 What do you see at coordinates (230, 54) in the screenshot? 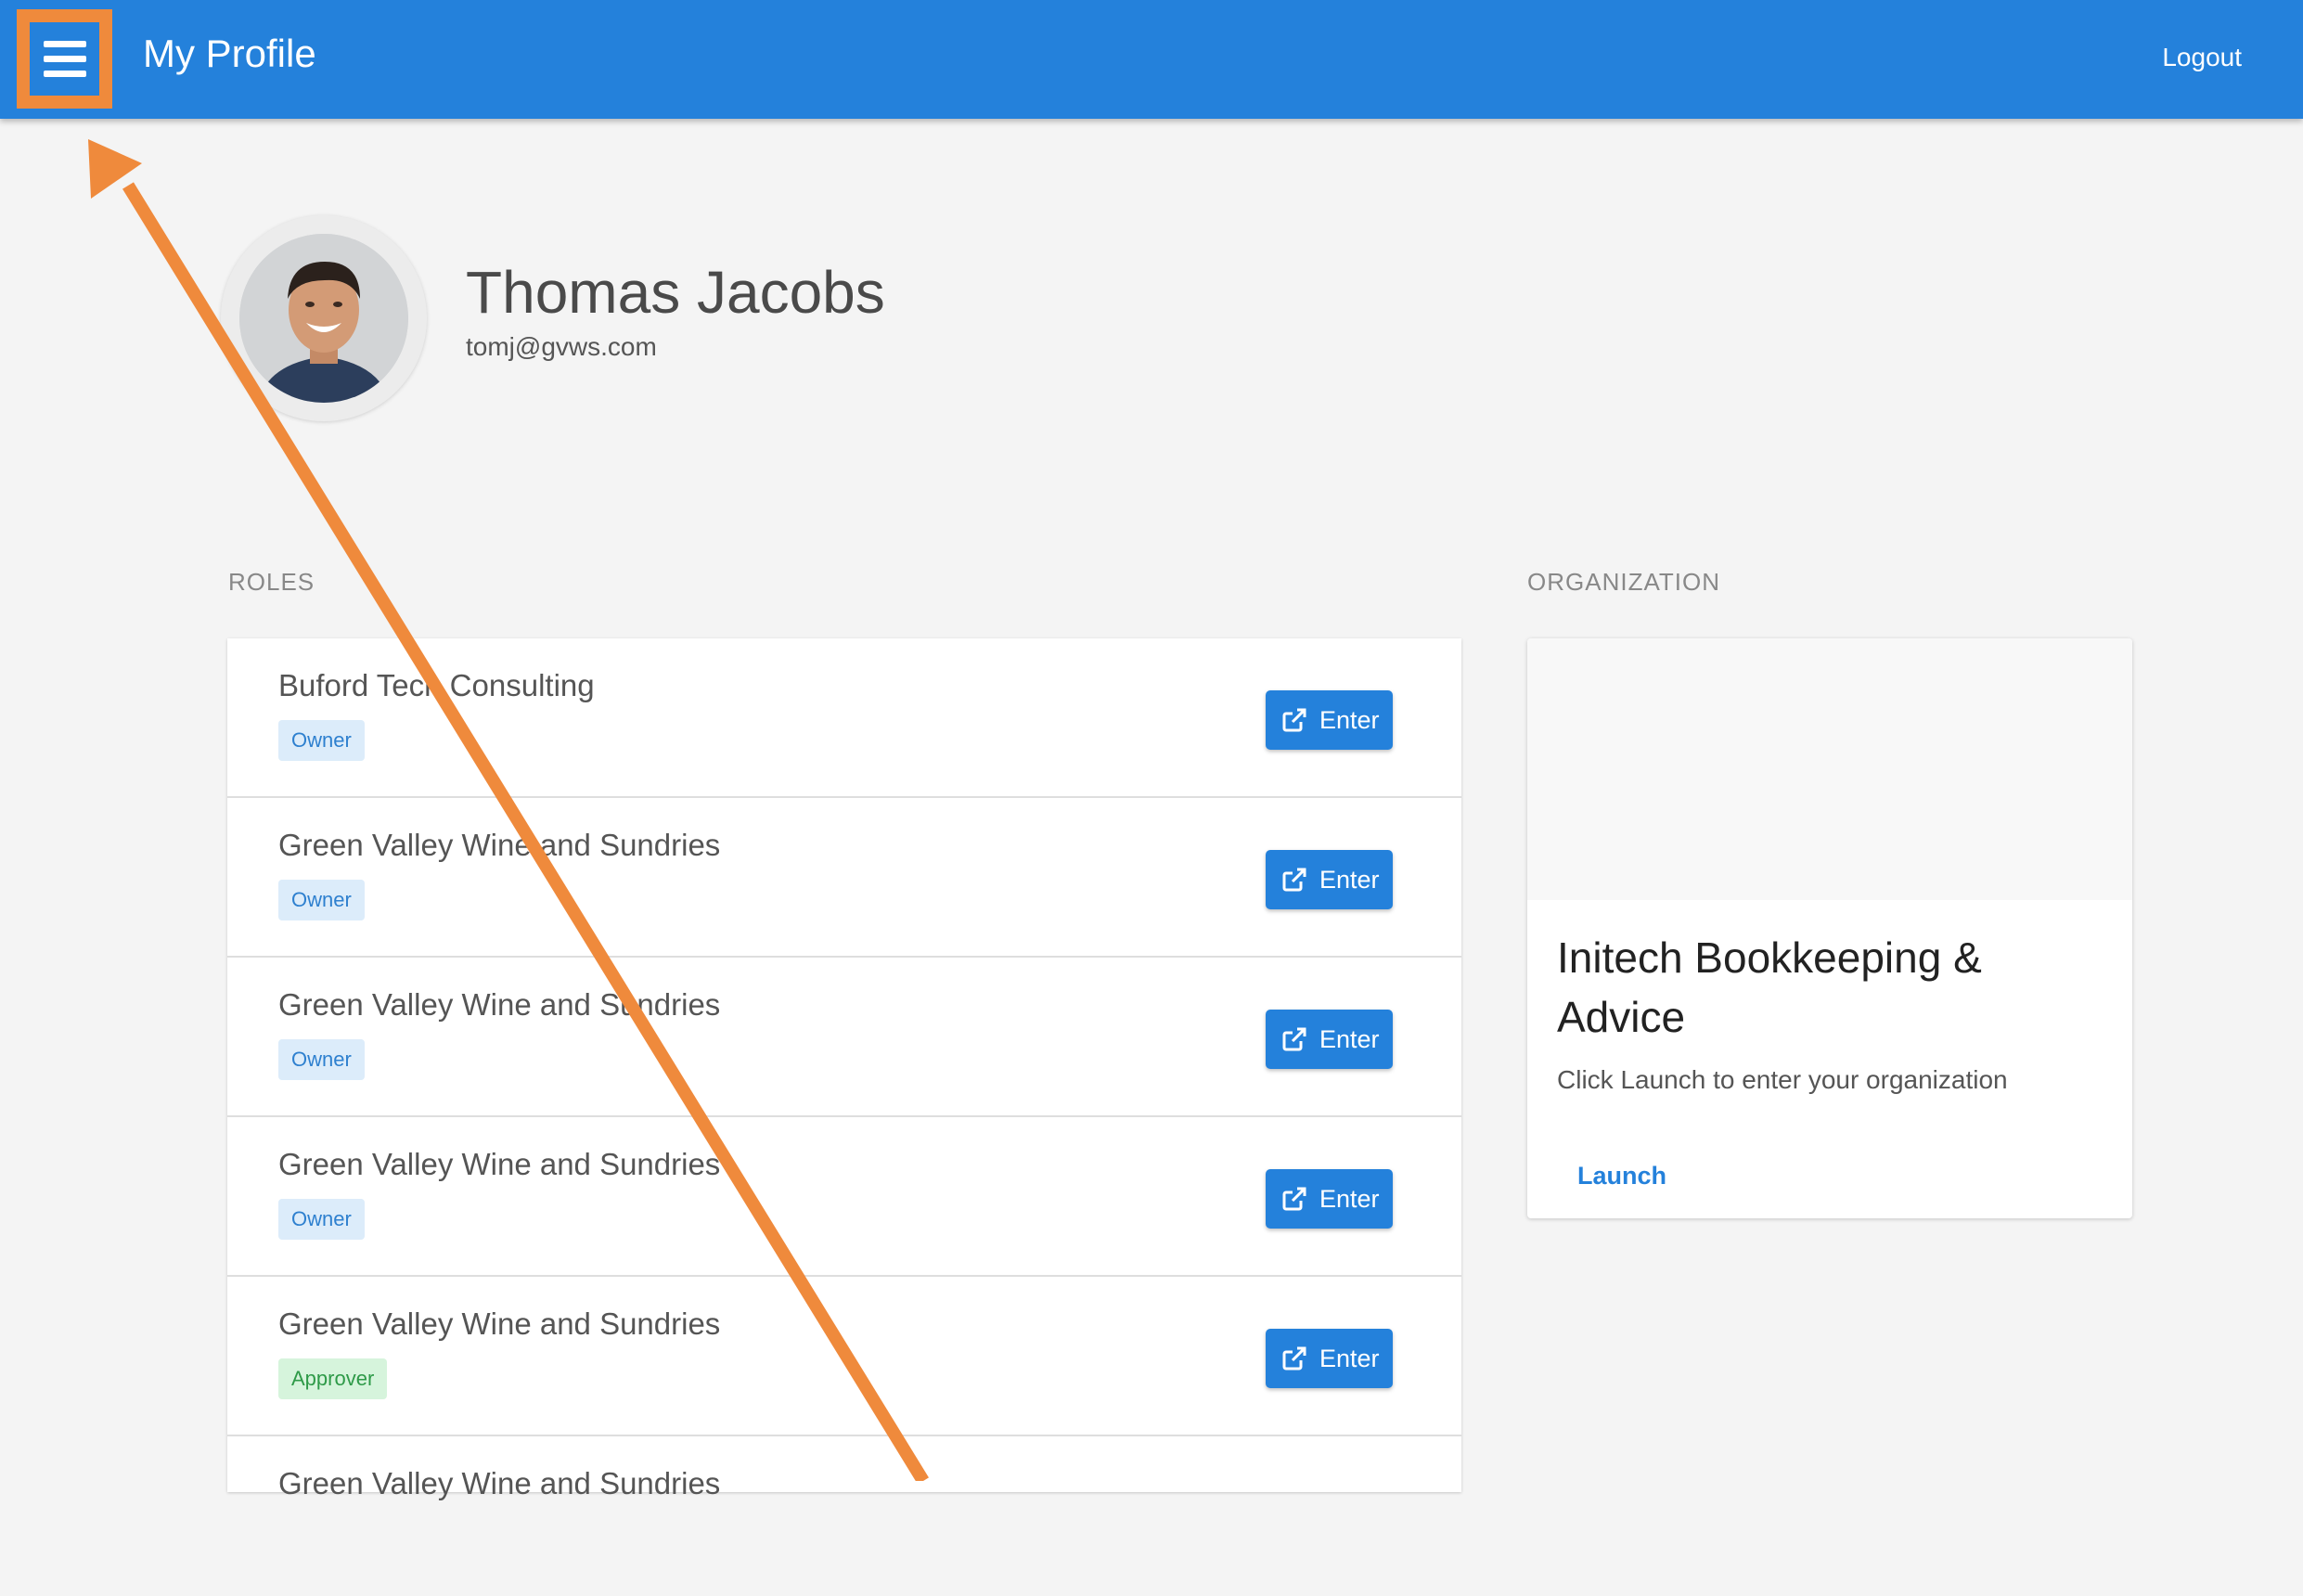
I see `page-title: My Profile` at bounding box center [230, 54].